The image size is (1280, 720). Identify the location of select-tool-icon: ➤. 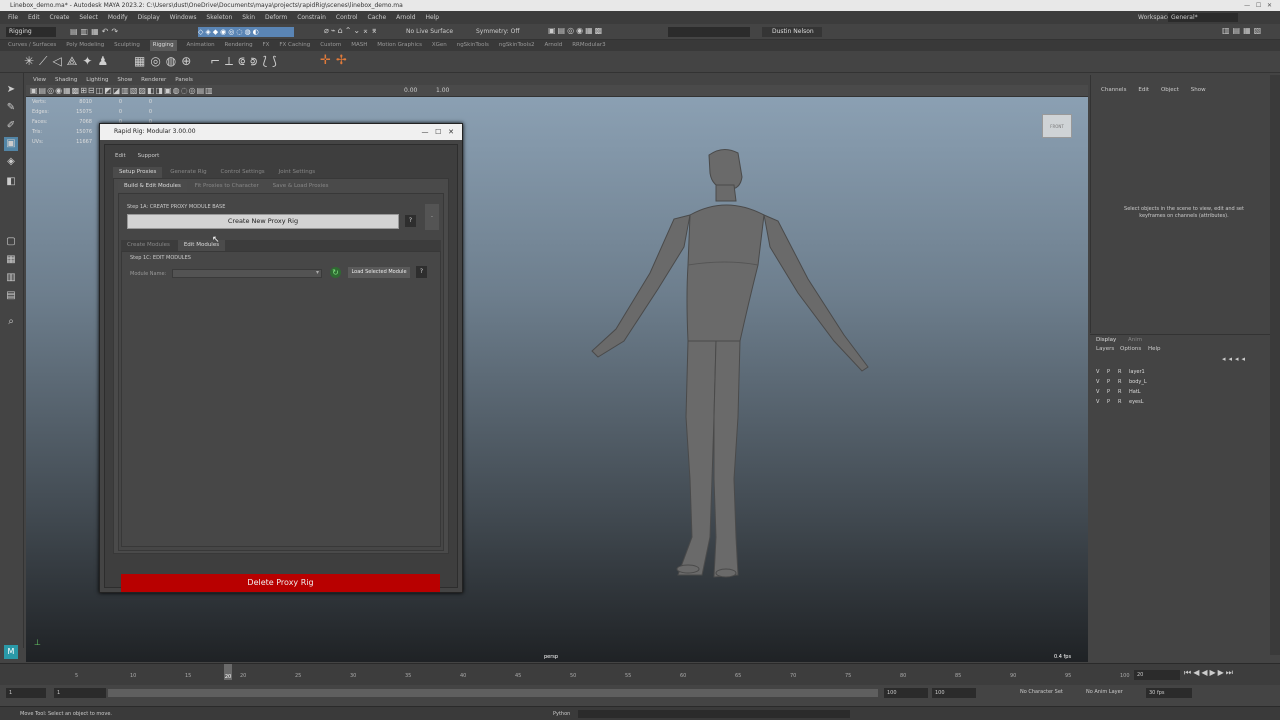
(11, 90).